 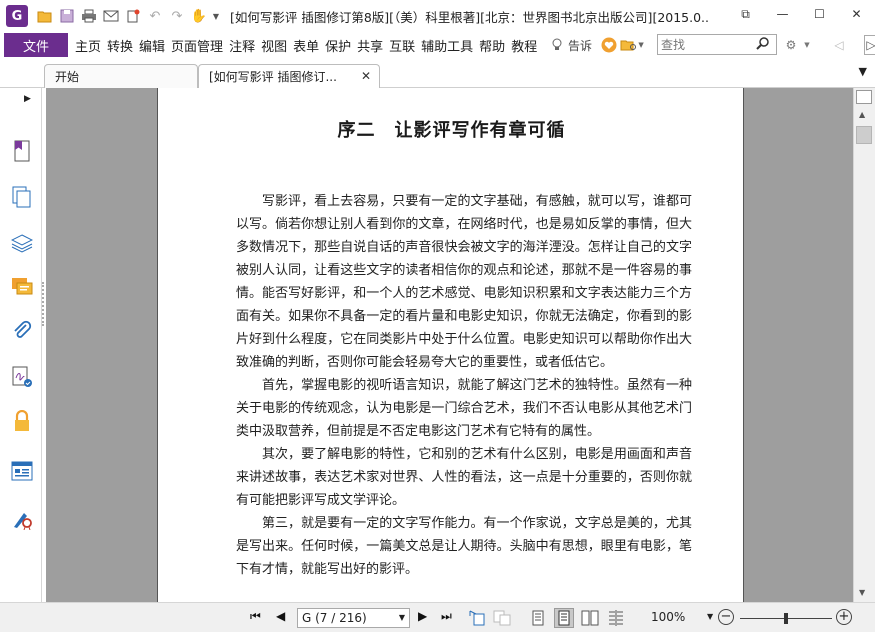 I want to click on last-page-icon: ⏭, so click(x=446, y=616).